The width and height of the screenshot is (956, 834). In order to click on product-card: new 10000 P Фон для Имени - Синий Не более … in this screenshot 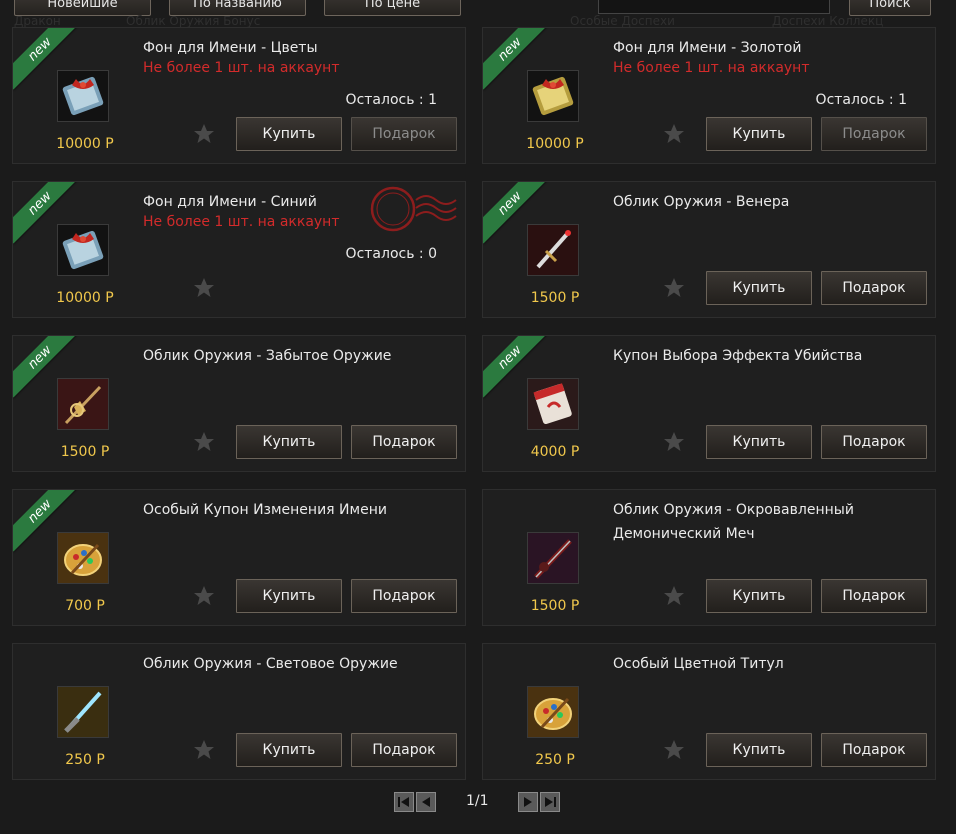, I will do `click(239, 249)`.